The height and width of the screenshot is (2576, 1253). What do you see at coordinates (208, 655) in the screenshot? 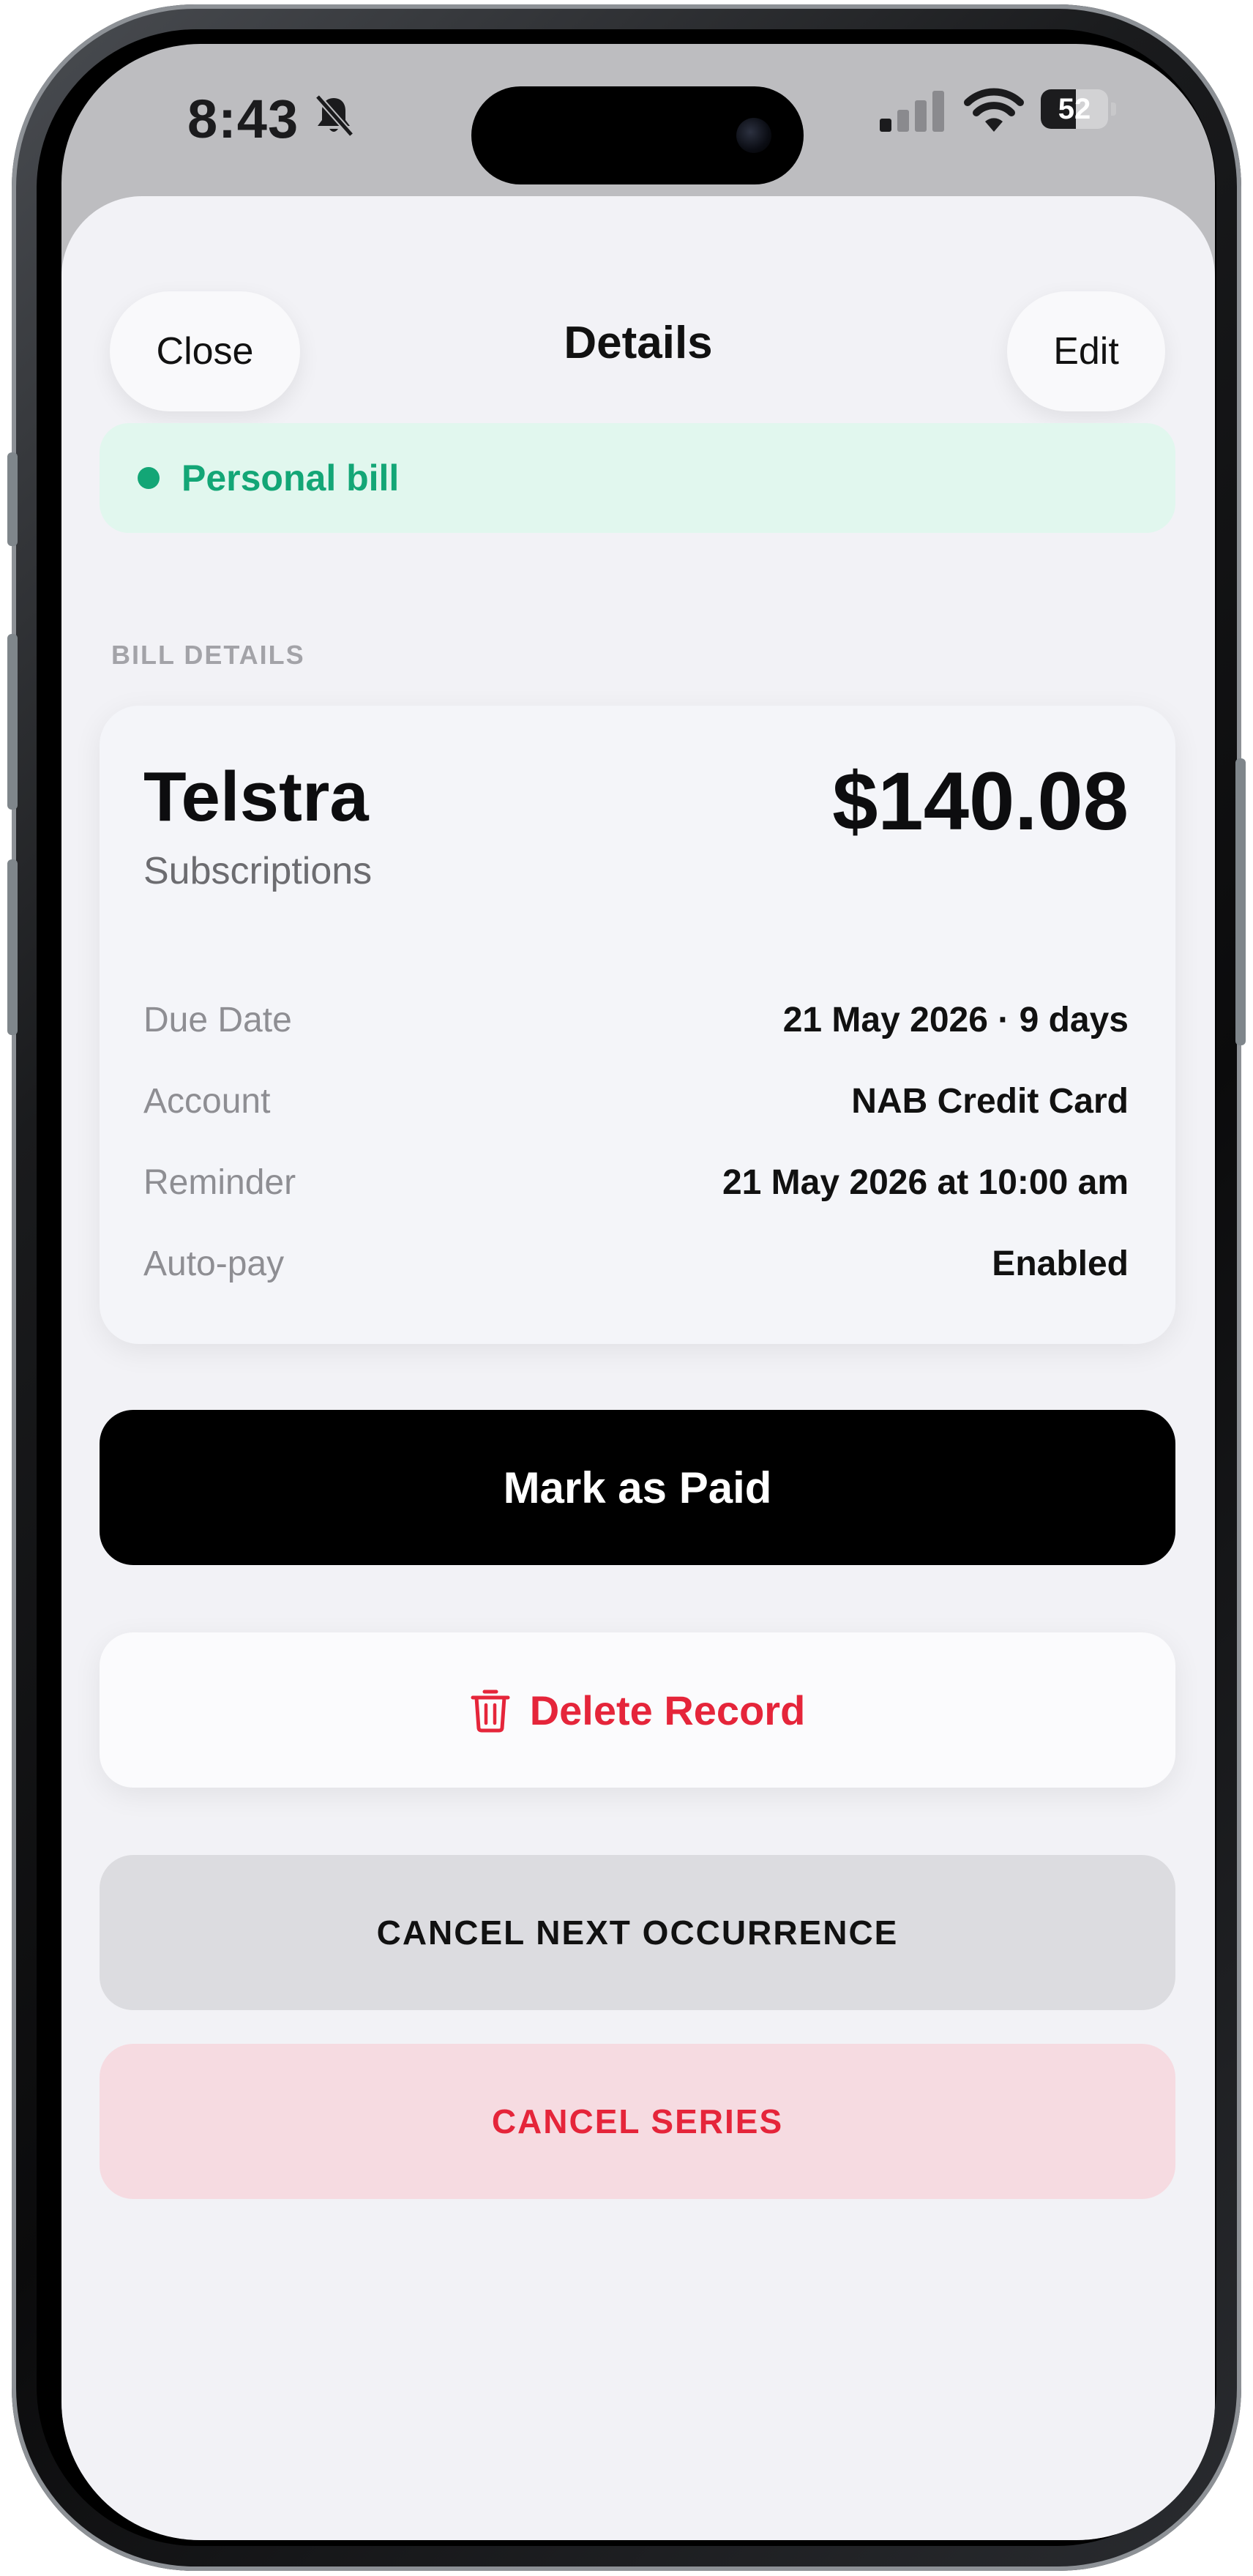
I see `section-header: BILL DETAILS` at bounding box center [208, 655].